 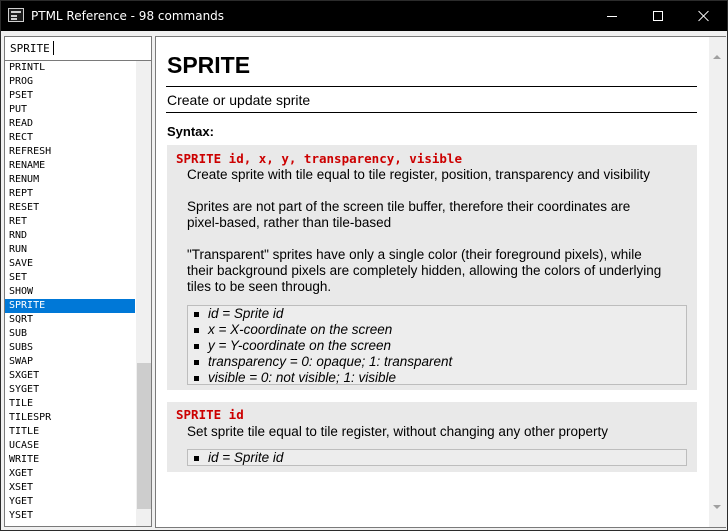 What do you see at coordinates (364, 16) in the screenshot?
I see `title-bar: PTML Reference - 98 commands` at bounding box center [364, 16].